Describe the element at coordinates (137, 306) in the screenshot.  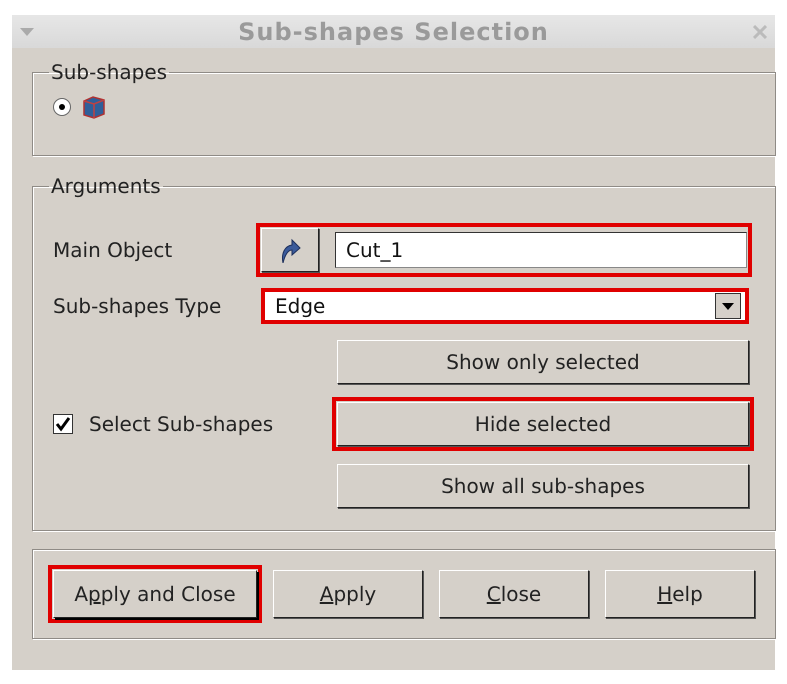
I see `field-label: Sub-shapes Type` at that location.